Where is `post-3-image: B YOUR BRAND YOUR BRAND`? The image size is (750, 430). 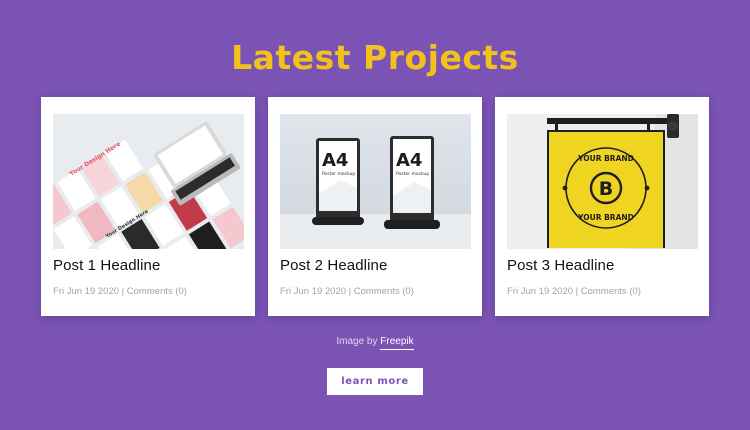 post-3-image: B YOUR BRAND YOUR BRAND is located at coordinates (602, 181).